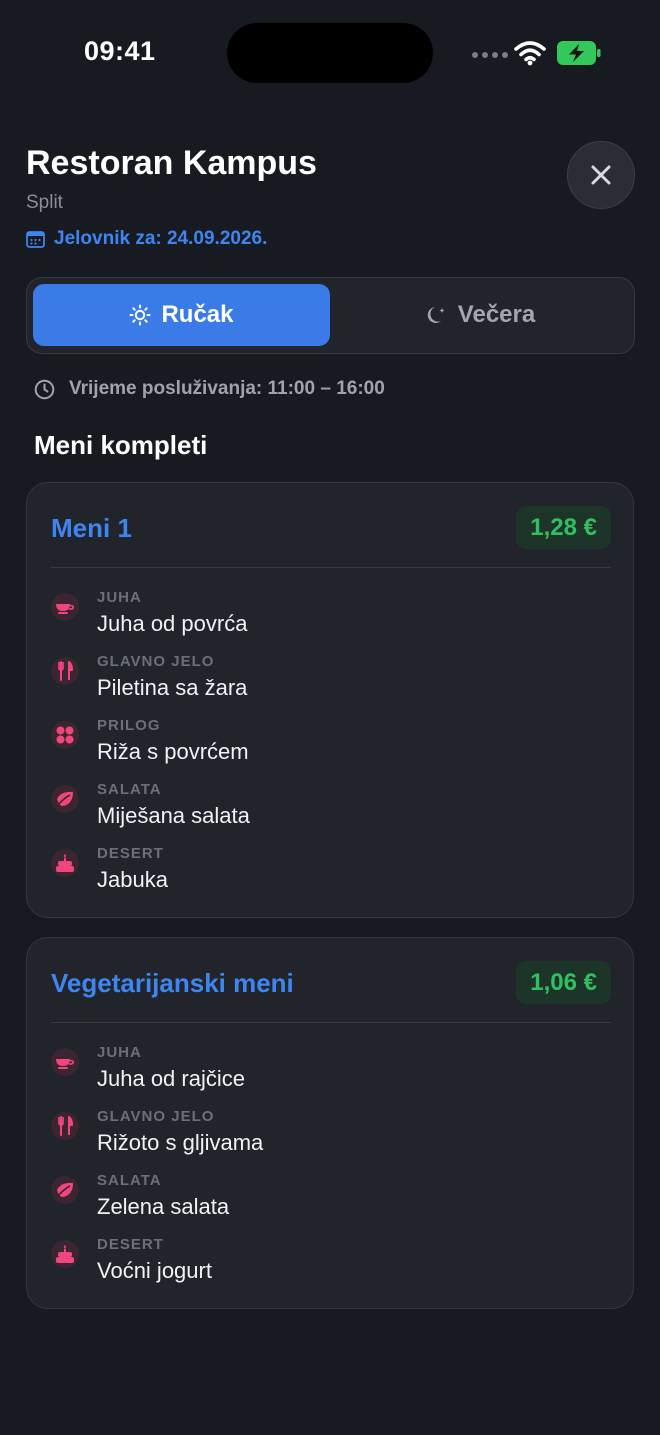 This screenshot has height=1435, width=660. What do you see at coordinates (330, 875) in the screenshot?
I see `list-item: DESERT Jabuka` at bounding box center [330, 875].